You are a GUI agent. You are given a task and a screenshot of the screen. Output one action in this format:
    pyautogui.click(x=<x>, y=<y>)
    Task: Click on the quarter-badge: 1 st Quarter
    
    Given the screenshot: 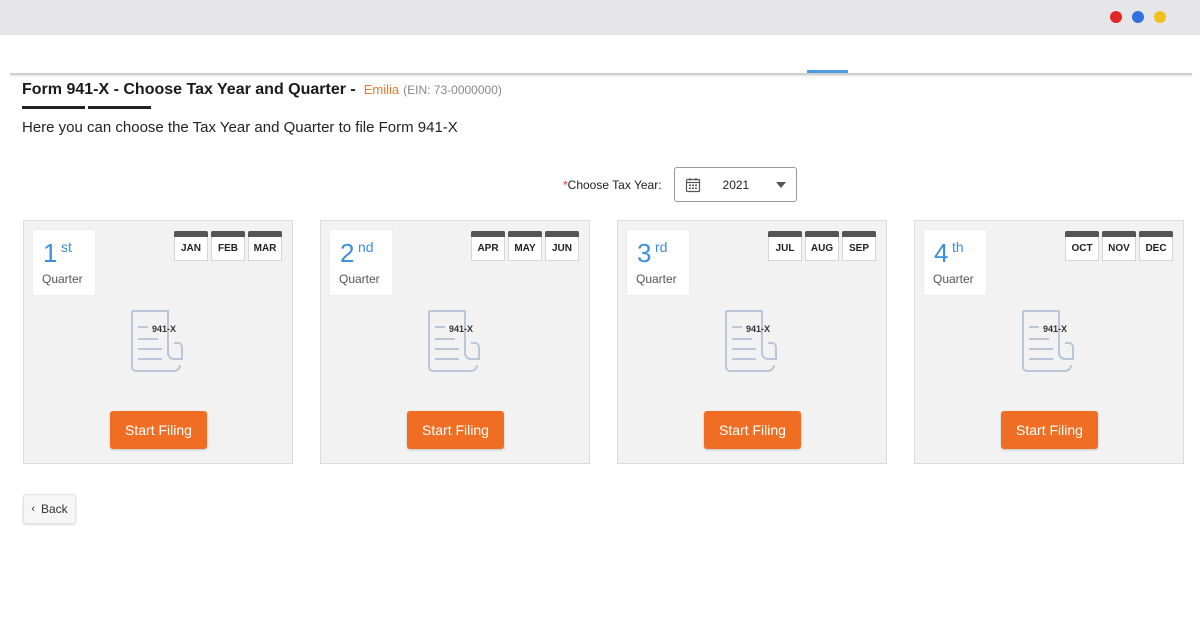 What is the action you would take?
    pyautogui.click(x=64, y=262)
    